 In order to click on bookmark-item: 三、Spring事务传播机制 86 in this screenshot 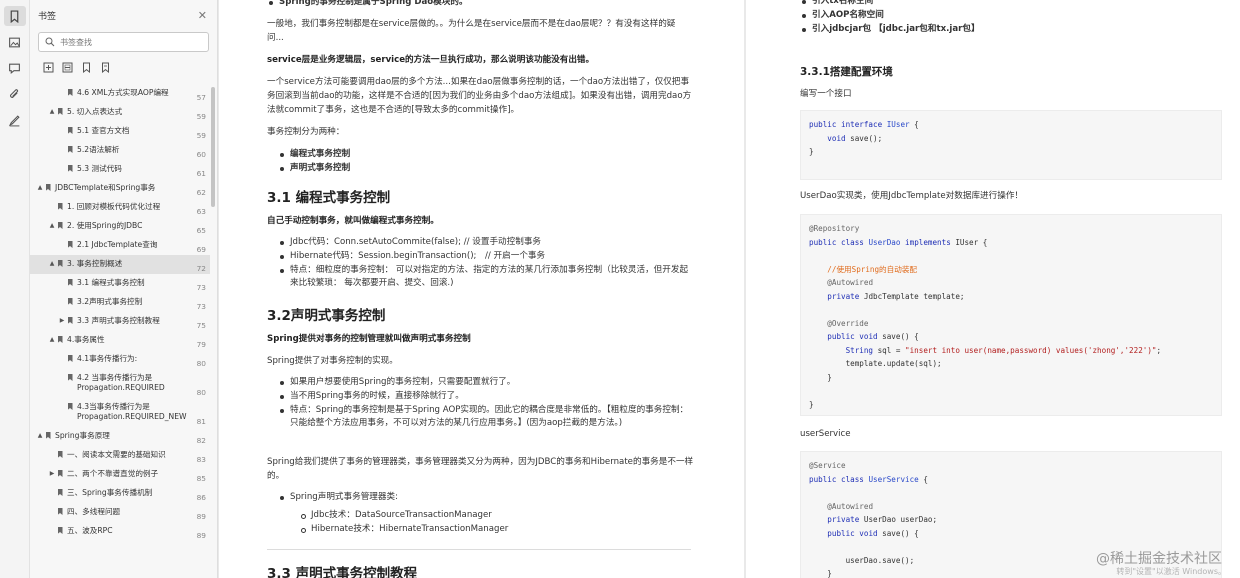, I will do `click(120, 493)`.